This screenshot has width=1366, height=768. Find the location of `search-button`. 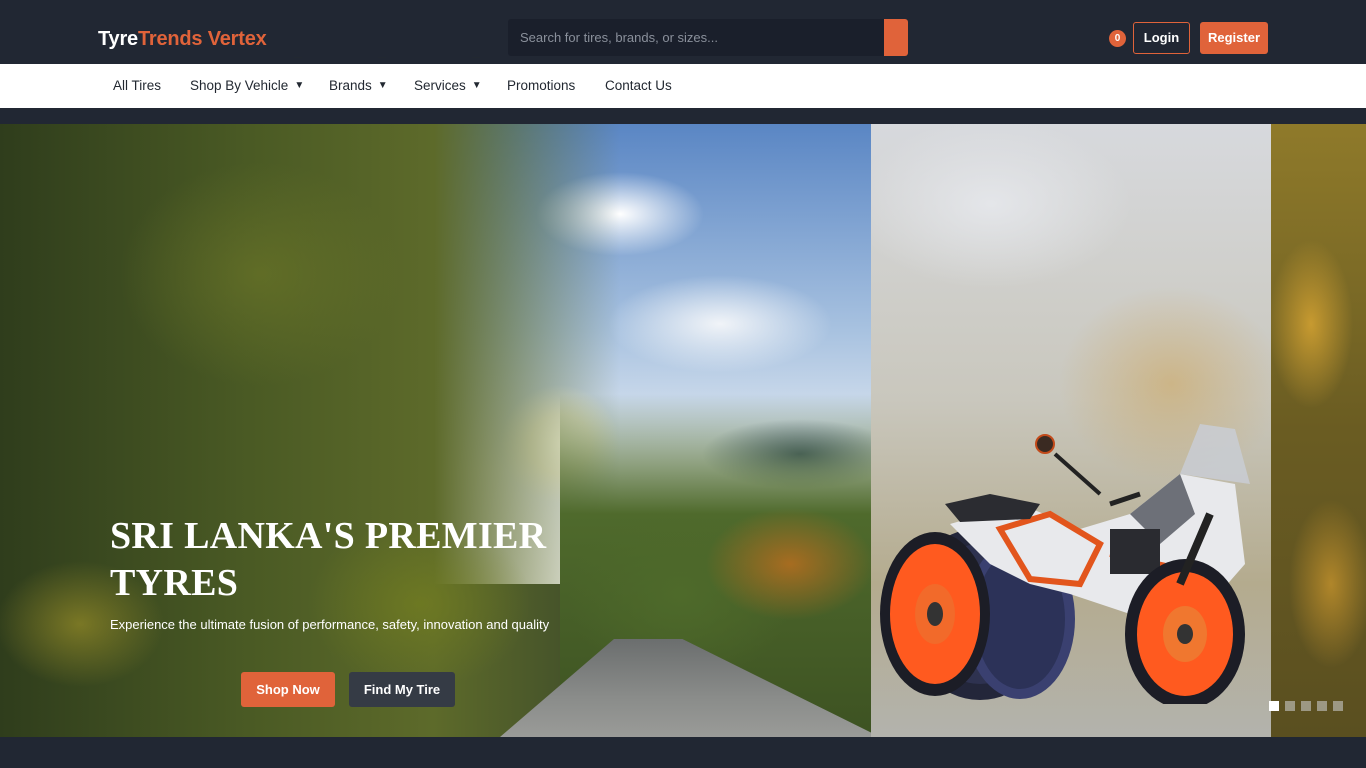

search-button is located at coordinates (896, 37).